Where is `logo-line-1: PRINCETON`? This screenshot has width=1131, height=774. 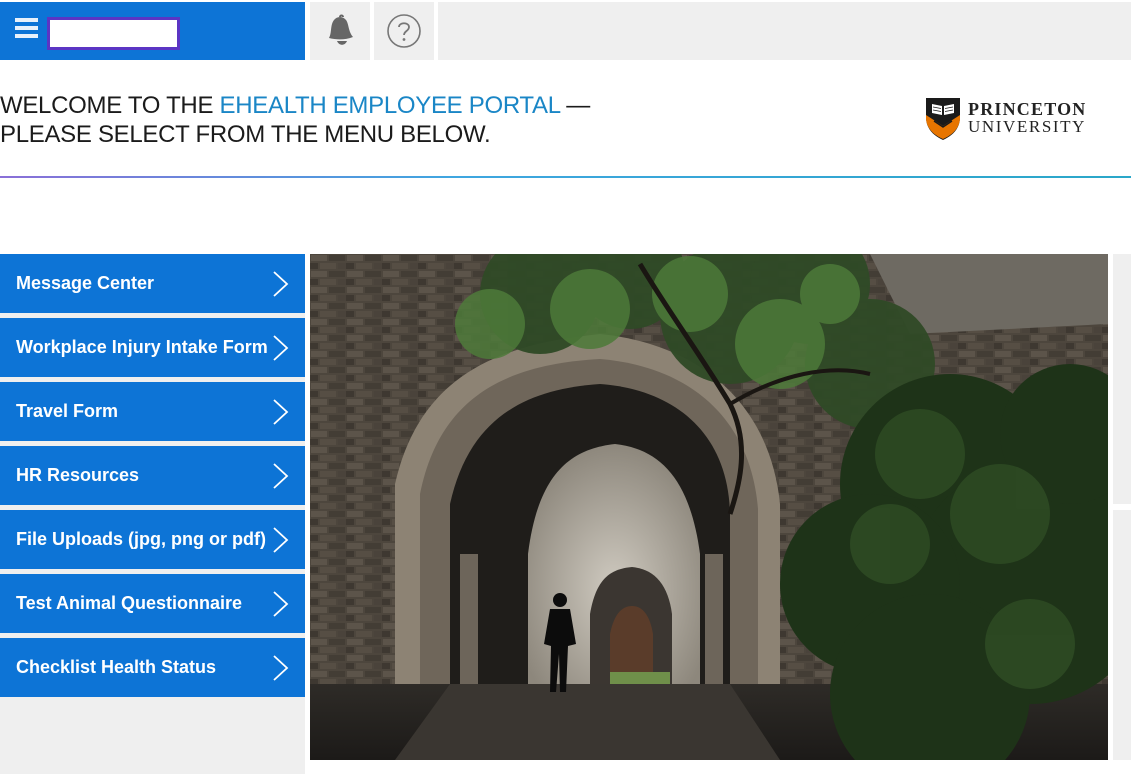
logo-line-1: PRINCETON is located at coordinates (1027, 109).